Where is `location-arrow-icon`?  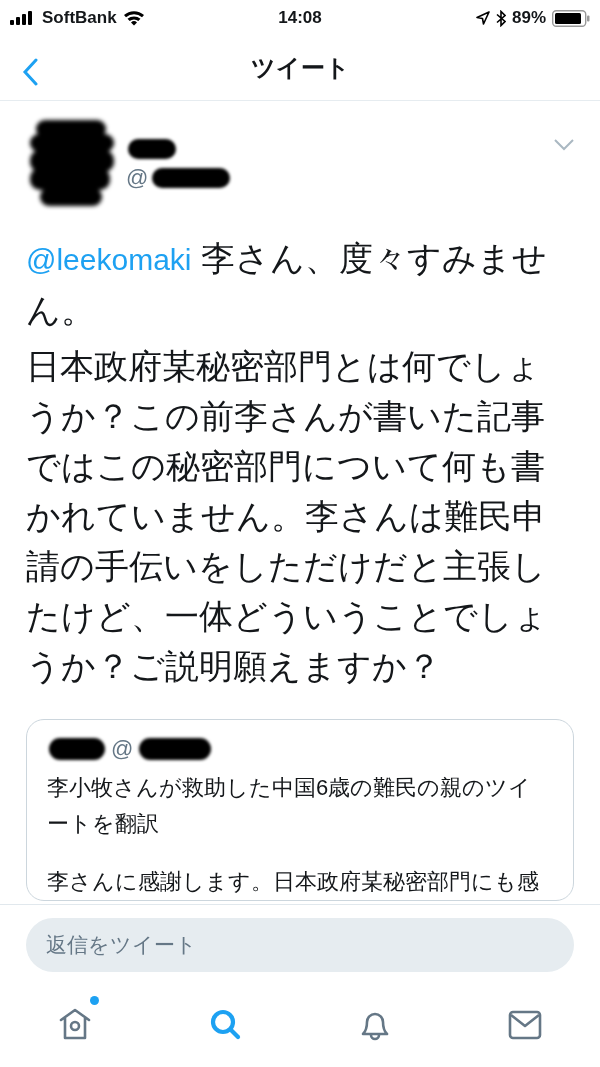
location-arrow-icon is located at coordinates (483, 18).